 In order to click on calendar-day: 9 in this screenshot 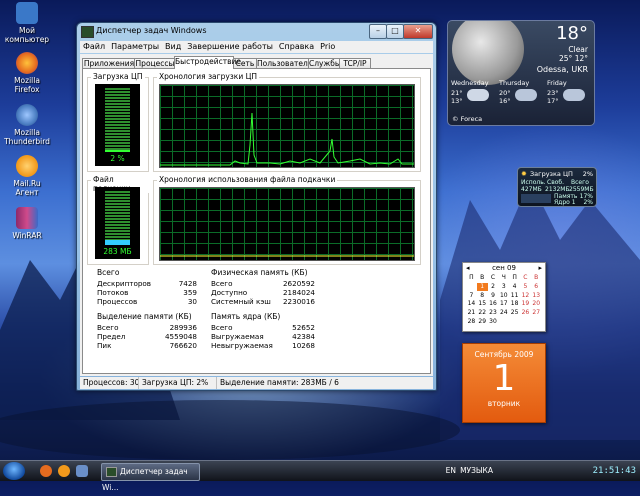, I will do `click(493, 296)`.